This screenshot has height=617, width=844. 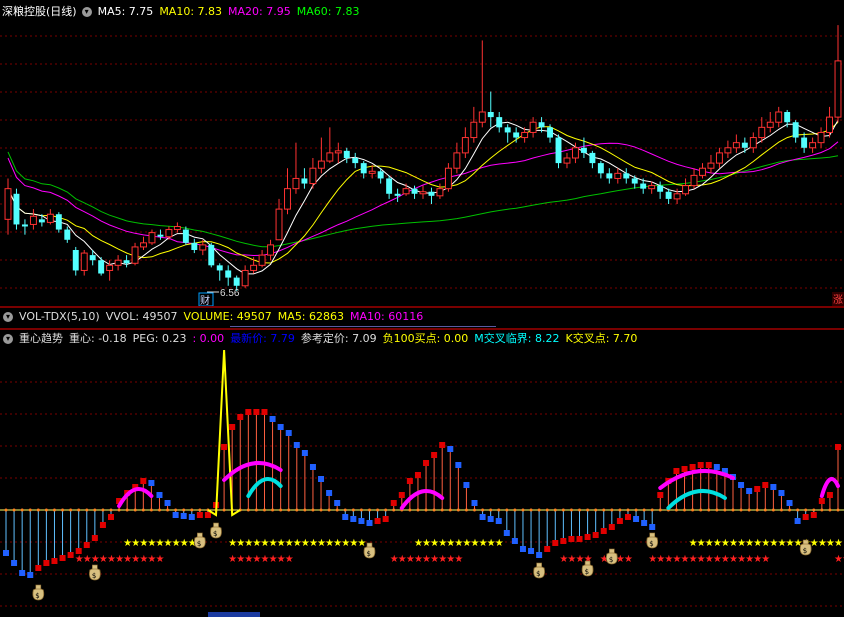 I want to click on ind-ref-price: 参考定价: 7.09, so click(x=338, y=338).